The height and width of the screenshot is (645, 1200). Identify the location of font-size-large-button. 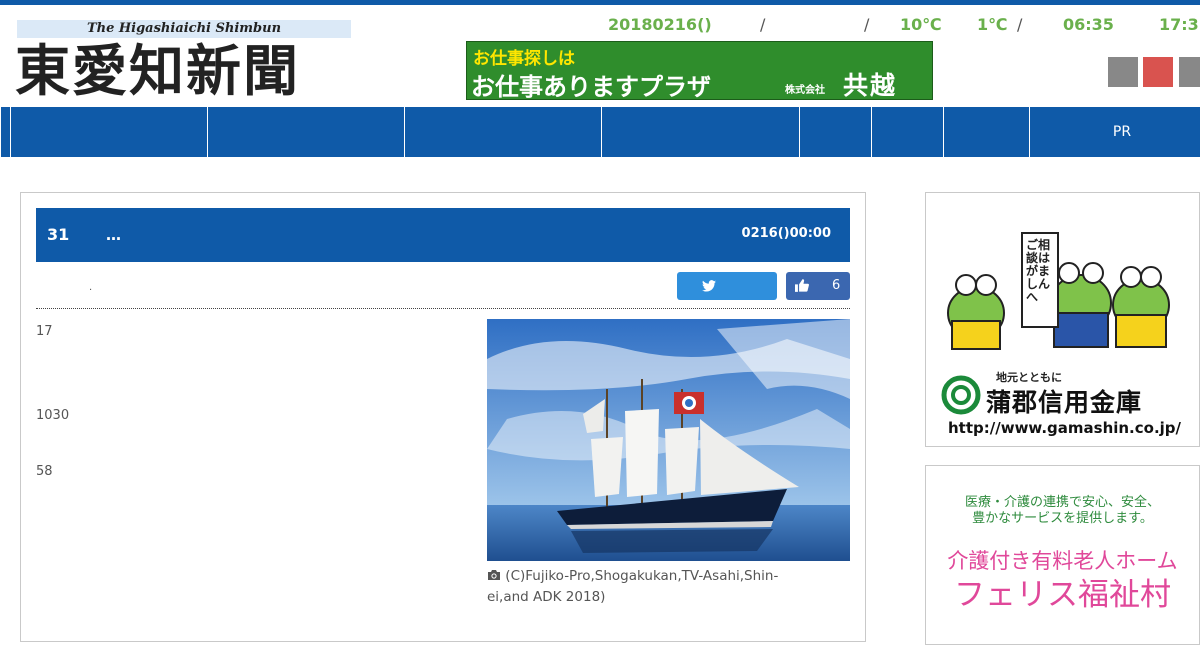
(1189, 72).